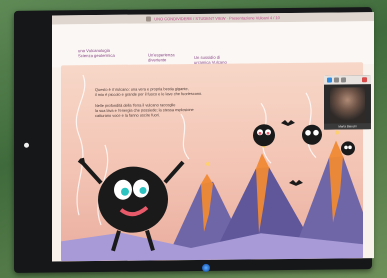 The image size is (387, 278). Describe the element at coordinates (157, 60) in the screenshot. I see `link-text: divertente` at that location.